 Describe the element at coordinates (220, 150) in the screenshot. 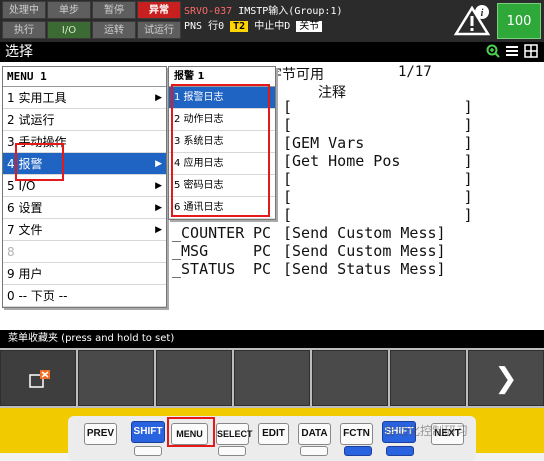

I see `highlight-alarm-submenu` at that location.